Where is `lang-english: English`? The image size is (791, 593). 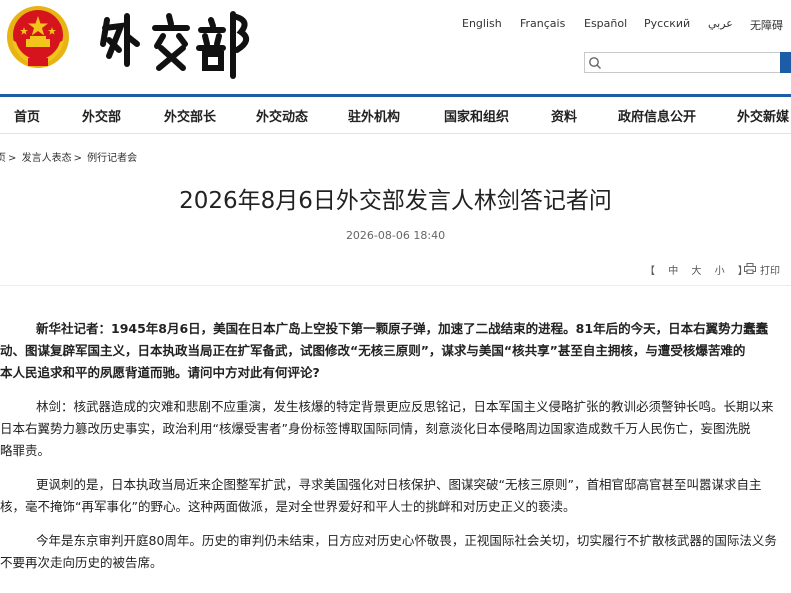
lang-english: English is located at coordinates (482, 23).